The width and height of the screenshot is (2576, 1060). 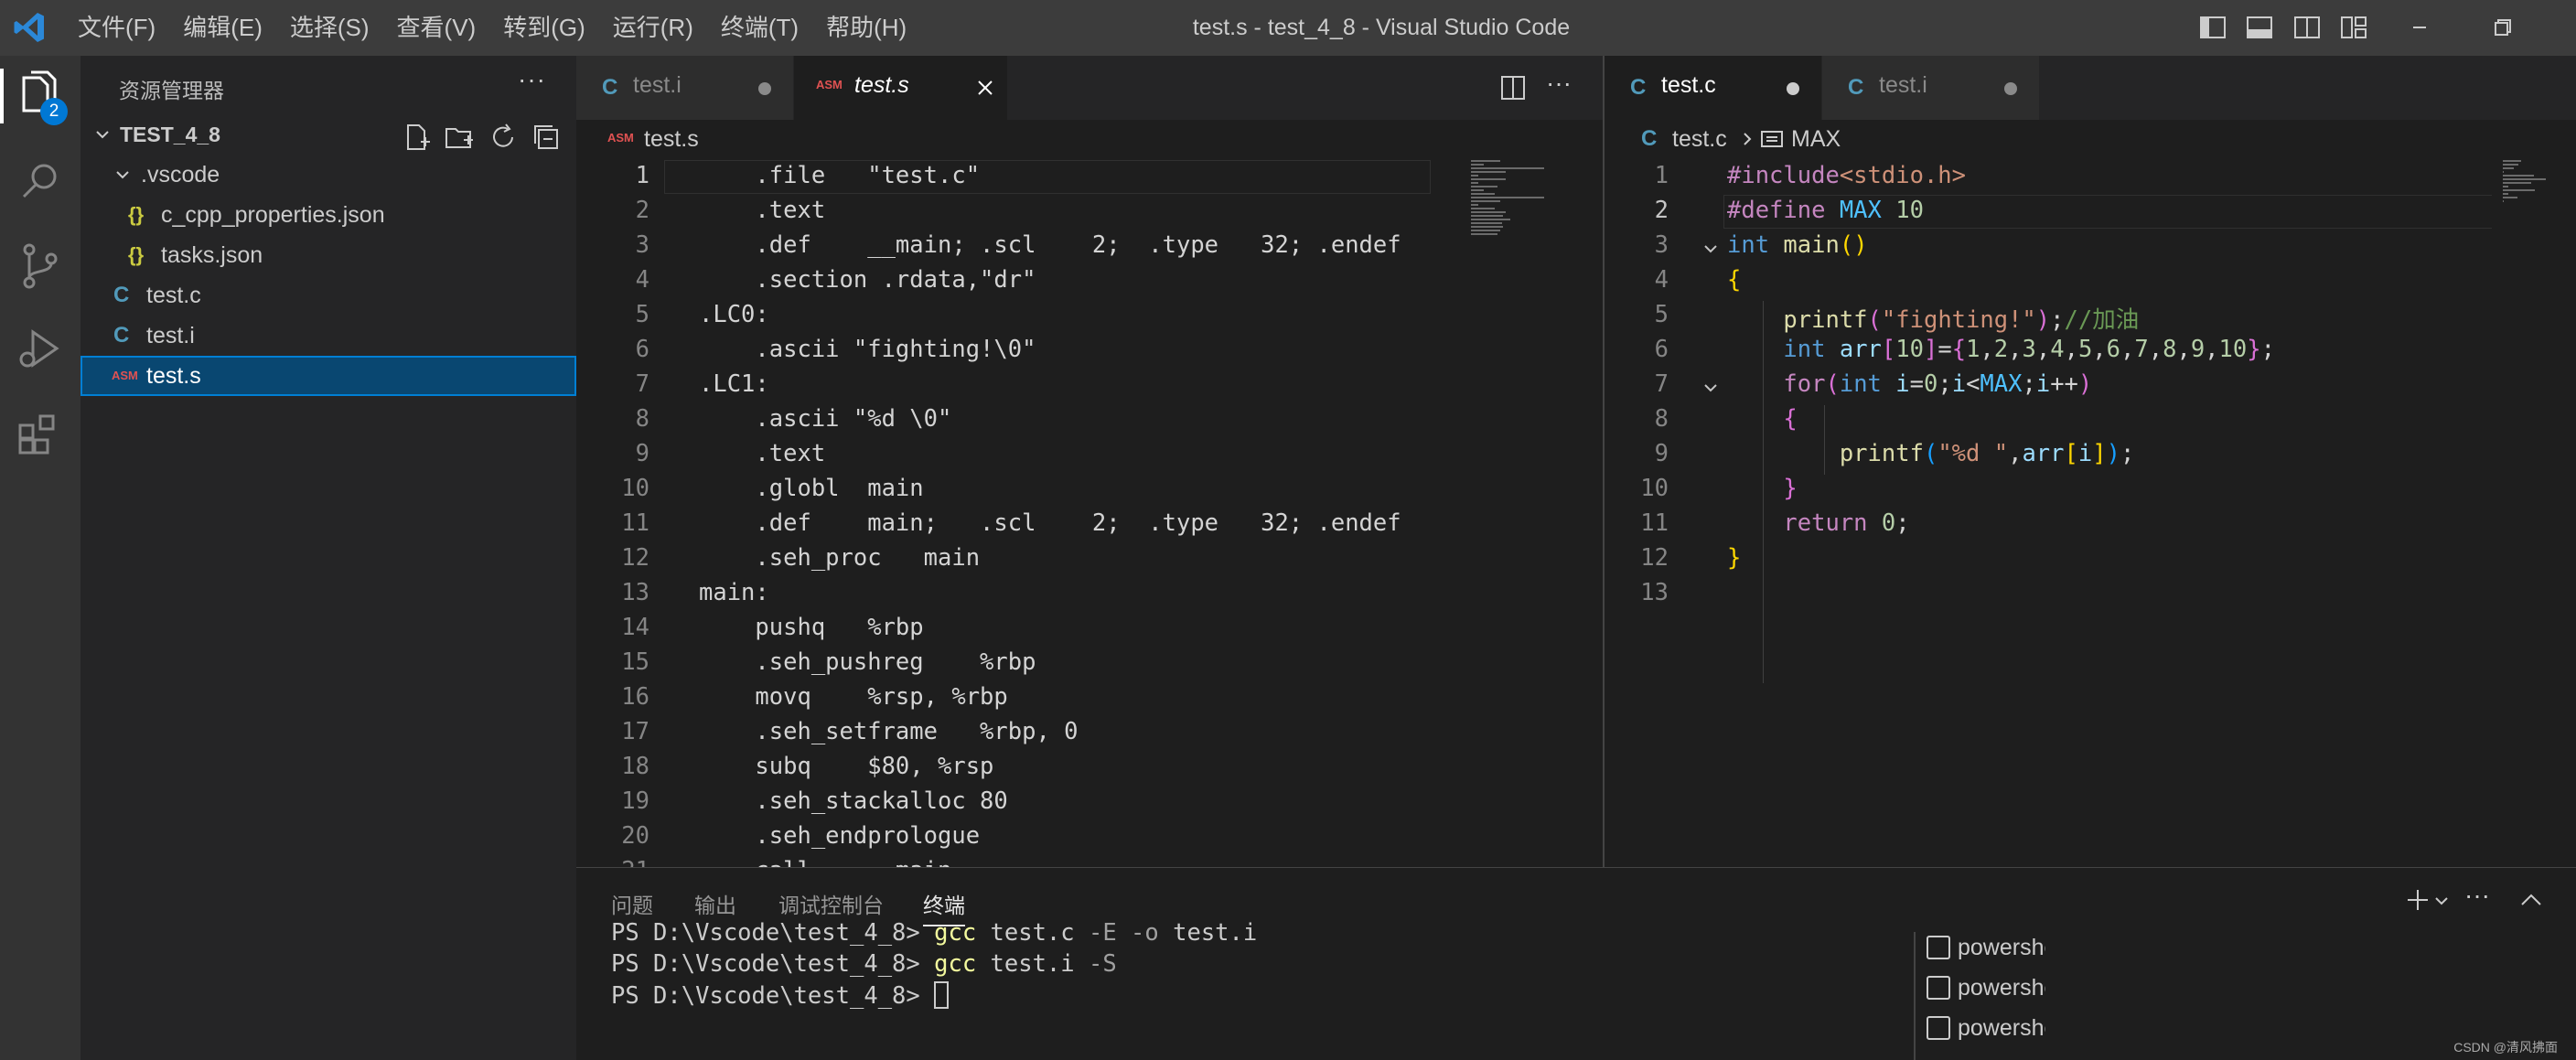 I want to click on line-number: 3, so click(x=1661, y=245).